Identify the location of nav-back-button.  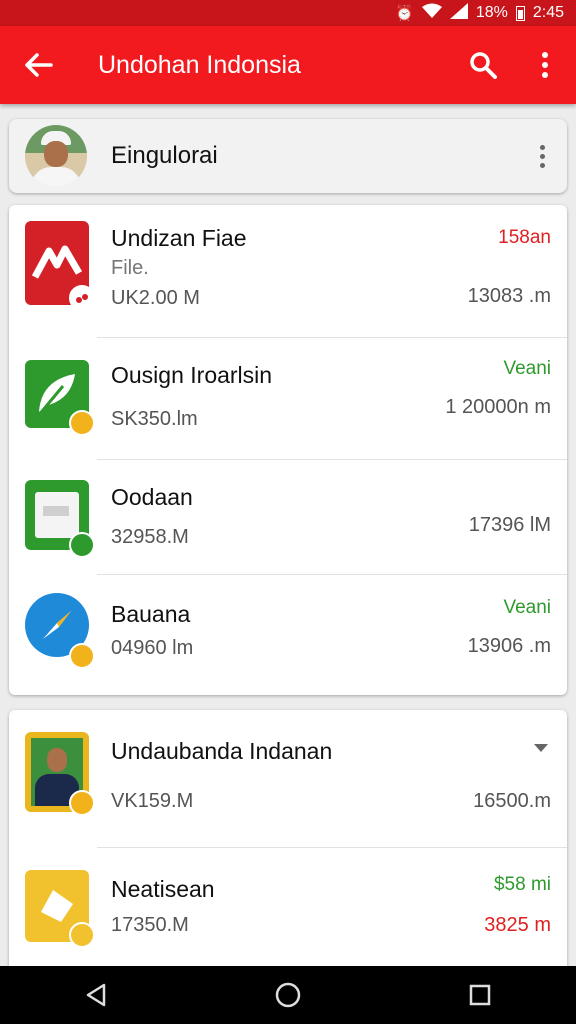
(96, 995).